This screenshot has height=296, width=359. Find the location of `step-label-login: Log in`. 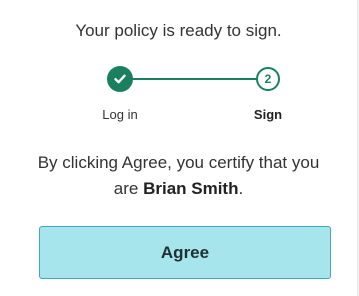

step-label-login: Log in is located at coordinates (120, 114).